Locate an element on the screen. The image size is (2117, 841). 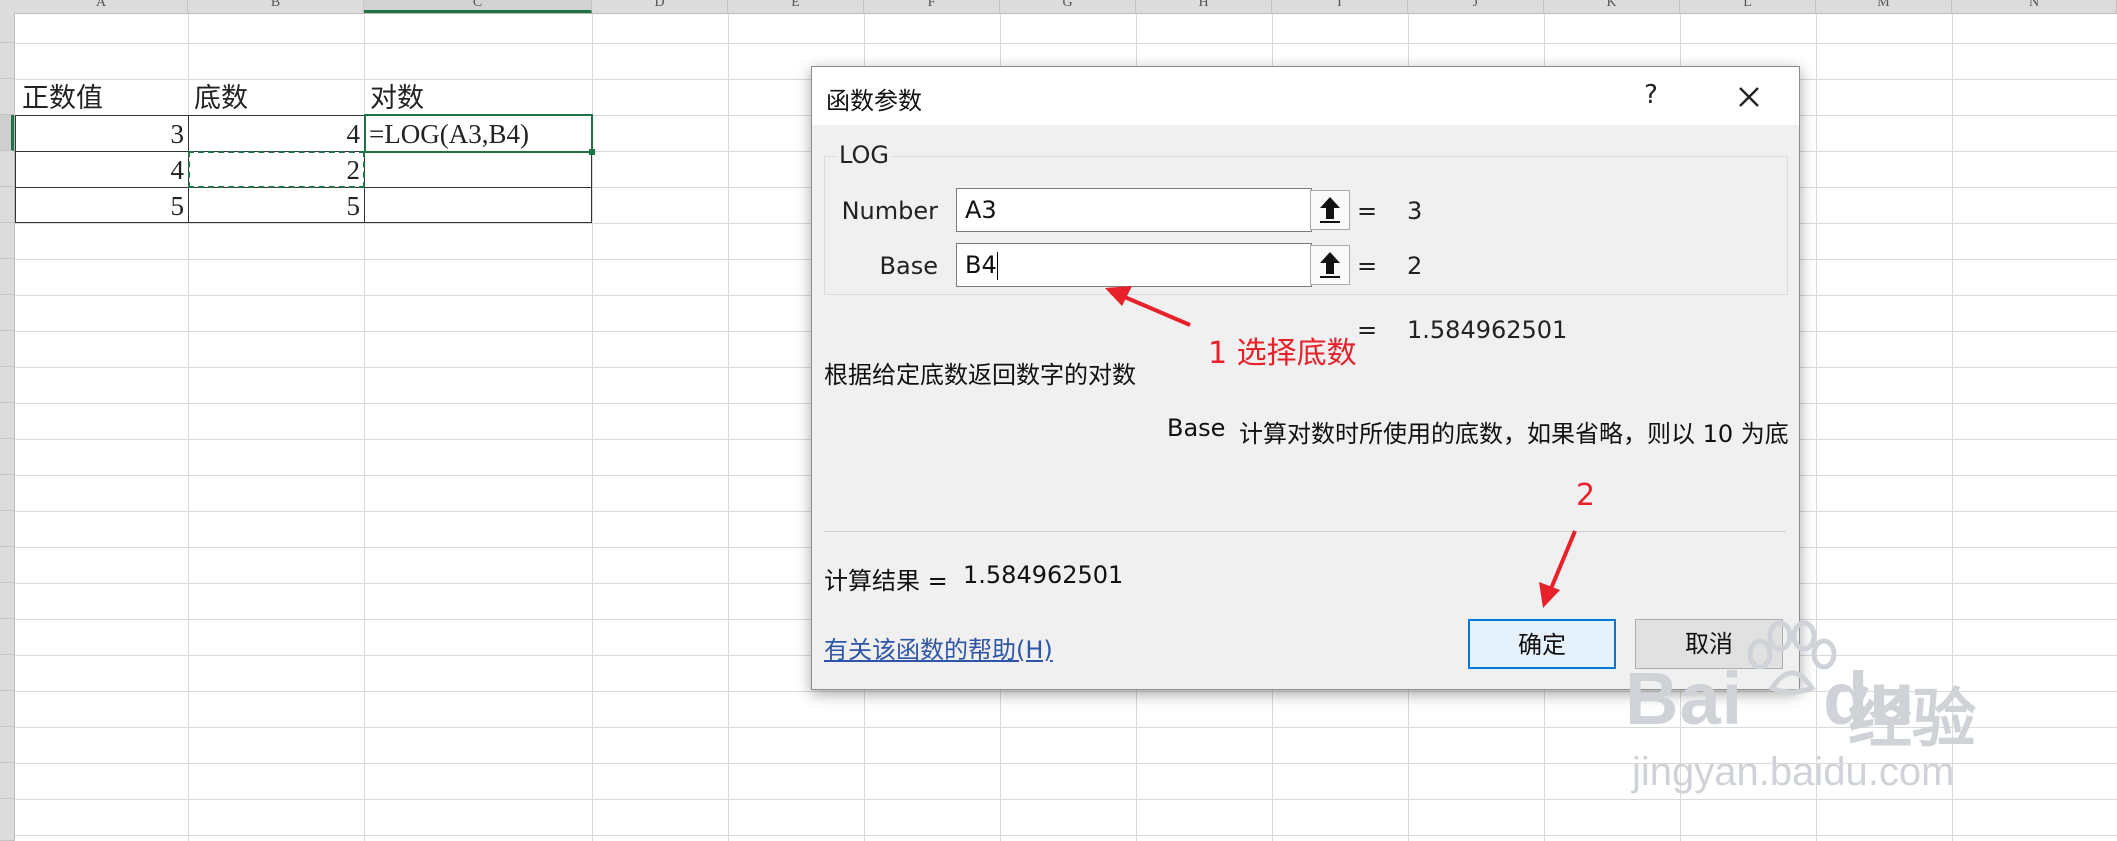
step1-arrow is located at coordinates (1148, 306).